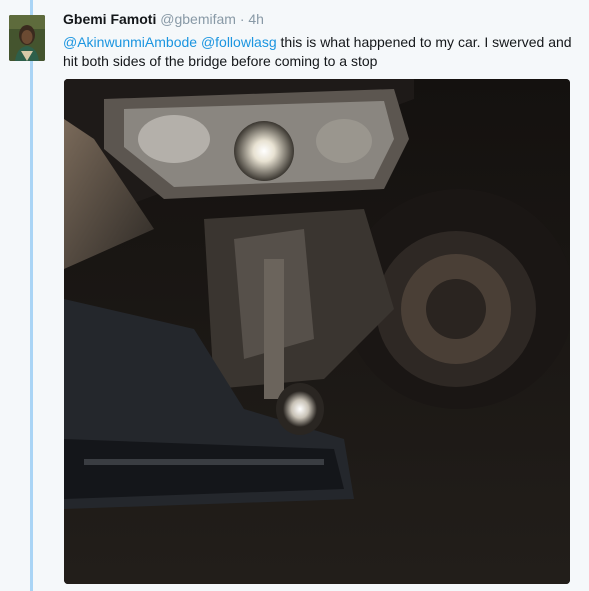 This screenshot has width=589, height=591. I want to click on mention-link: @AkinwunmiAmbode, so click(130, 42).